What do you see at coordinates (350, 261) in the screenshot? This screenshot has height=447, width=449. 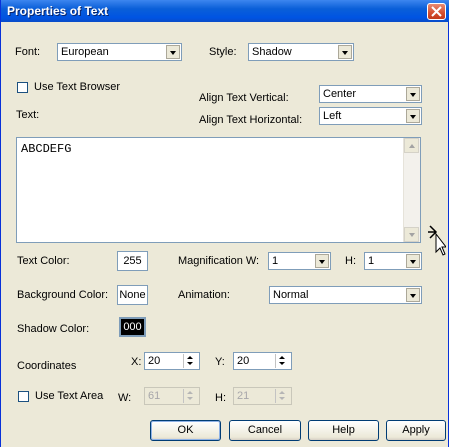 I see `magnification-h-label: H:` at bounding box center [350, 261].